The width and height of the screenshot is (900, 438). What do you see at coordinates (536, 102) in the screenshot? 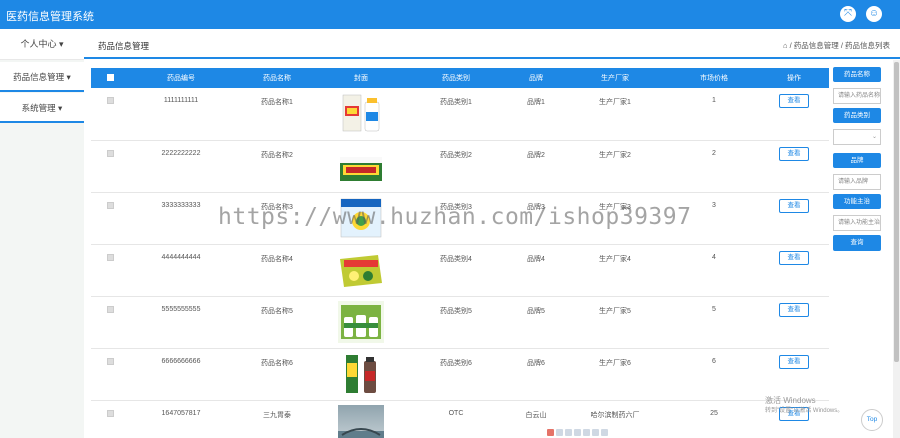
I see `cell-brand: 品牌1` at bounding box center [536, 102].